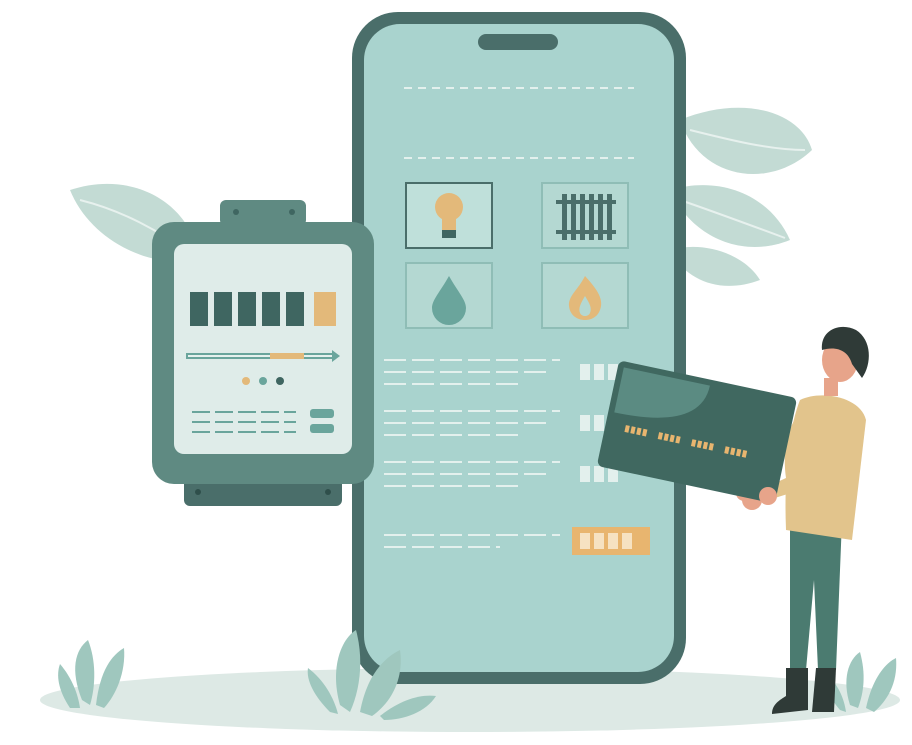  What do you see at coordinates (611, 541) in the screenshot?
I see `highlighted-amount-badge` at bounding box center [611, 541].